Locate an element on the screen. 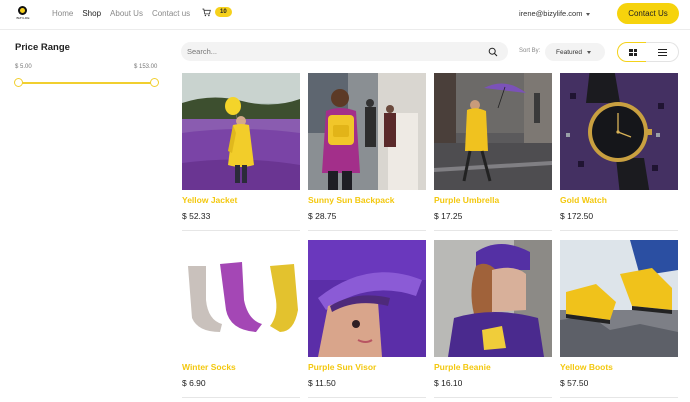 Image resolution: width=690 pixels, height=402 pixels. user-menu: irene@bizylife.com is located at coordinates (555, 14).